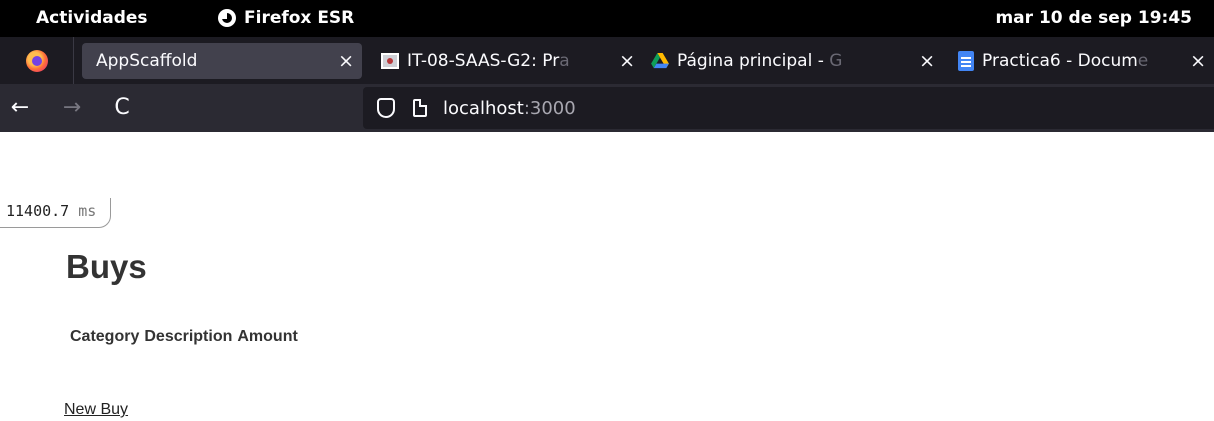  What do you see at coordinates (1065, 61) in the screenshot?
I see `tab-title: Practica6 - Docume` at bounding box center [1065, 61].